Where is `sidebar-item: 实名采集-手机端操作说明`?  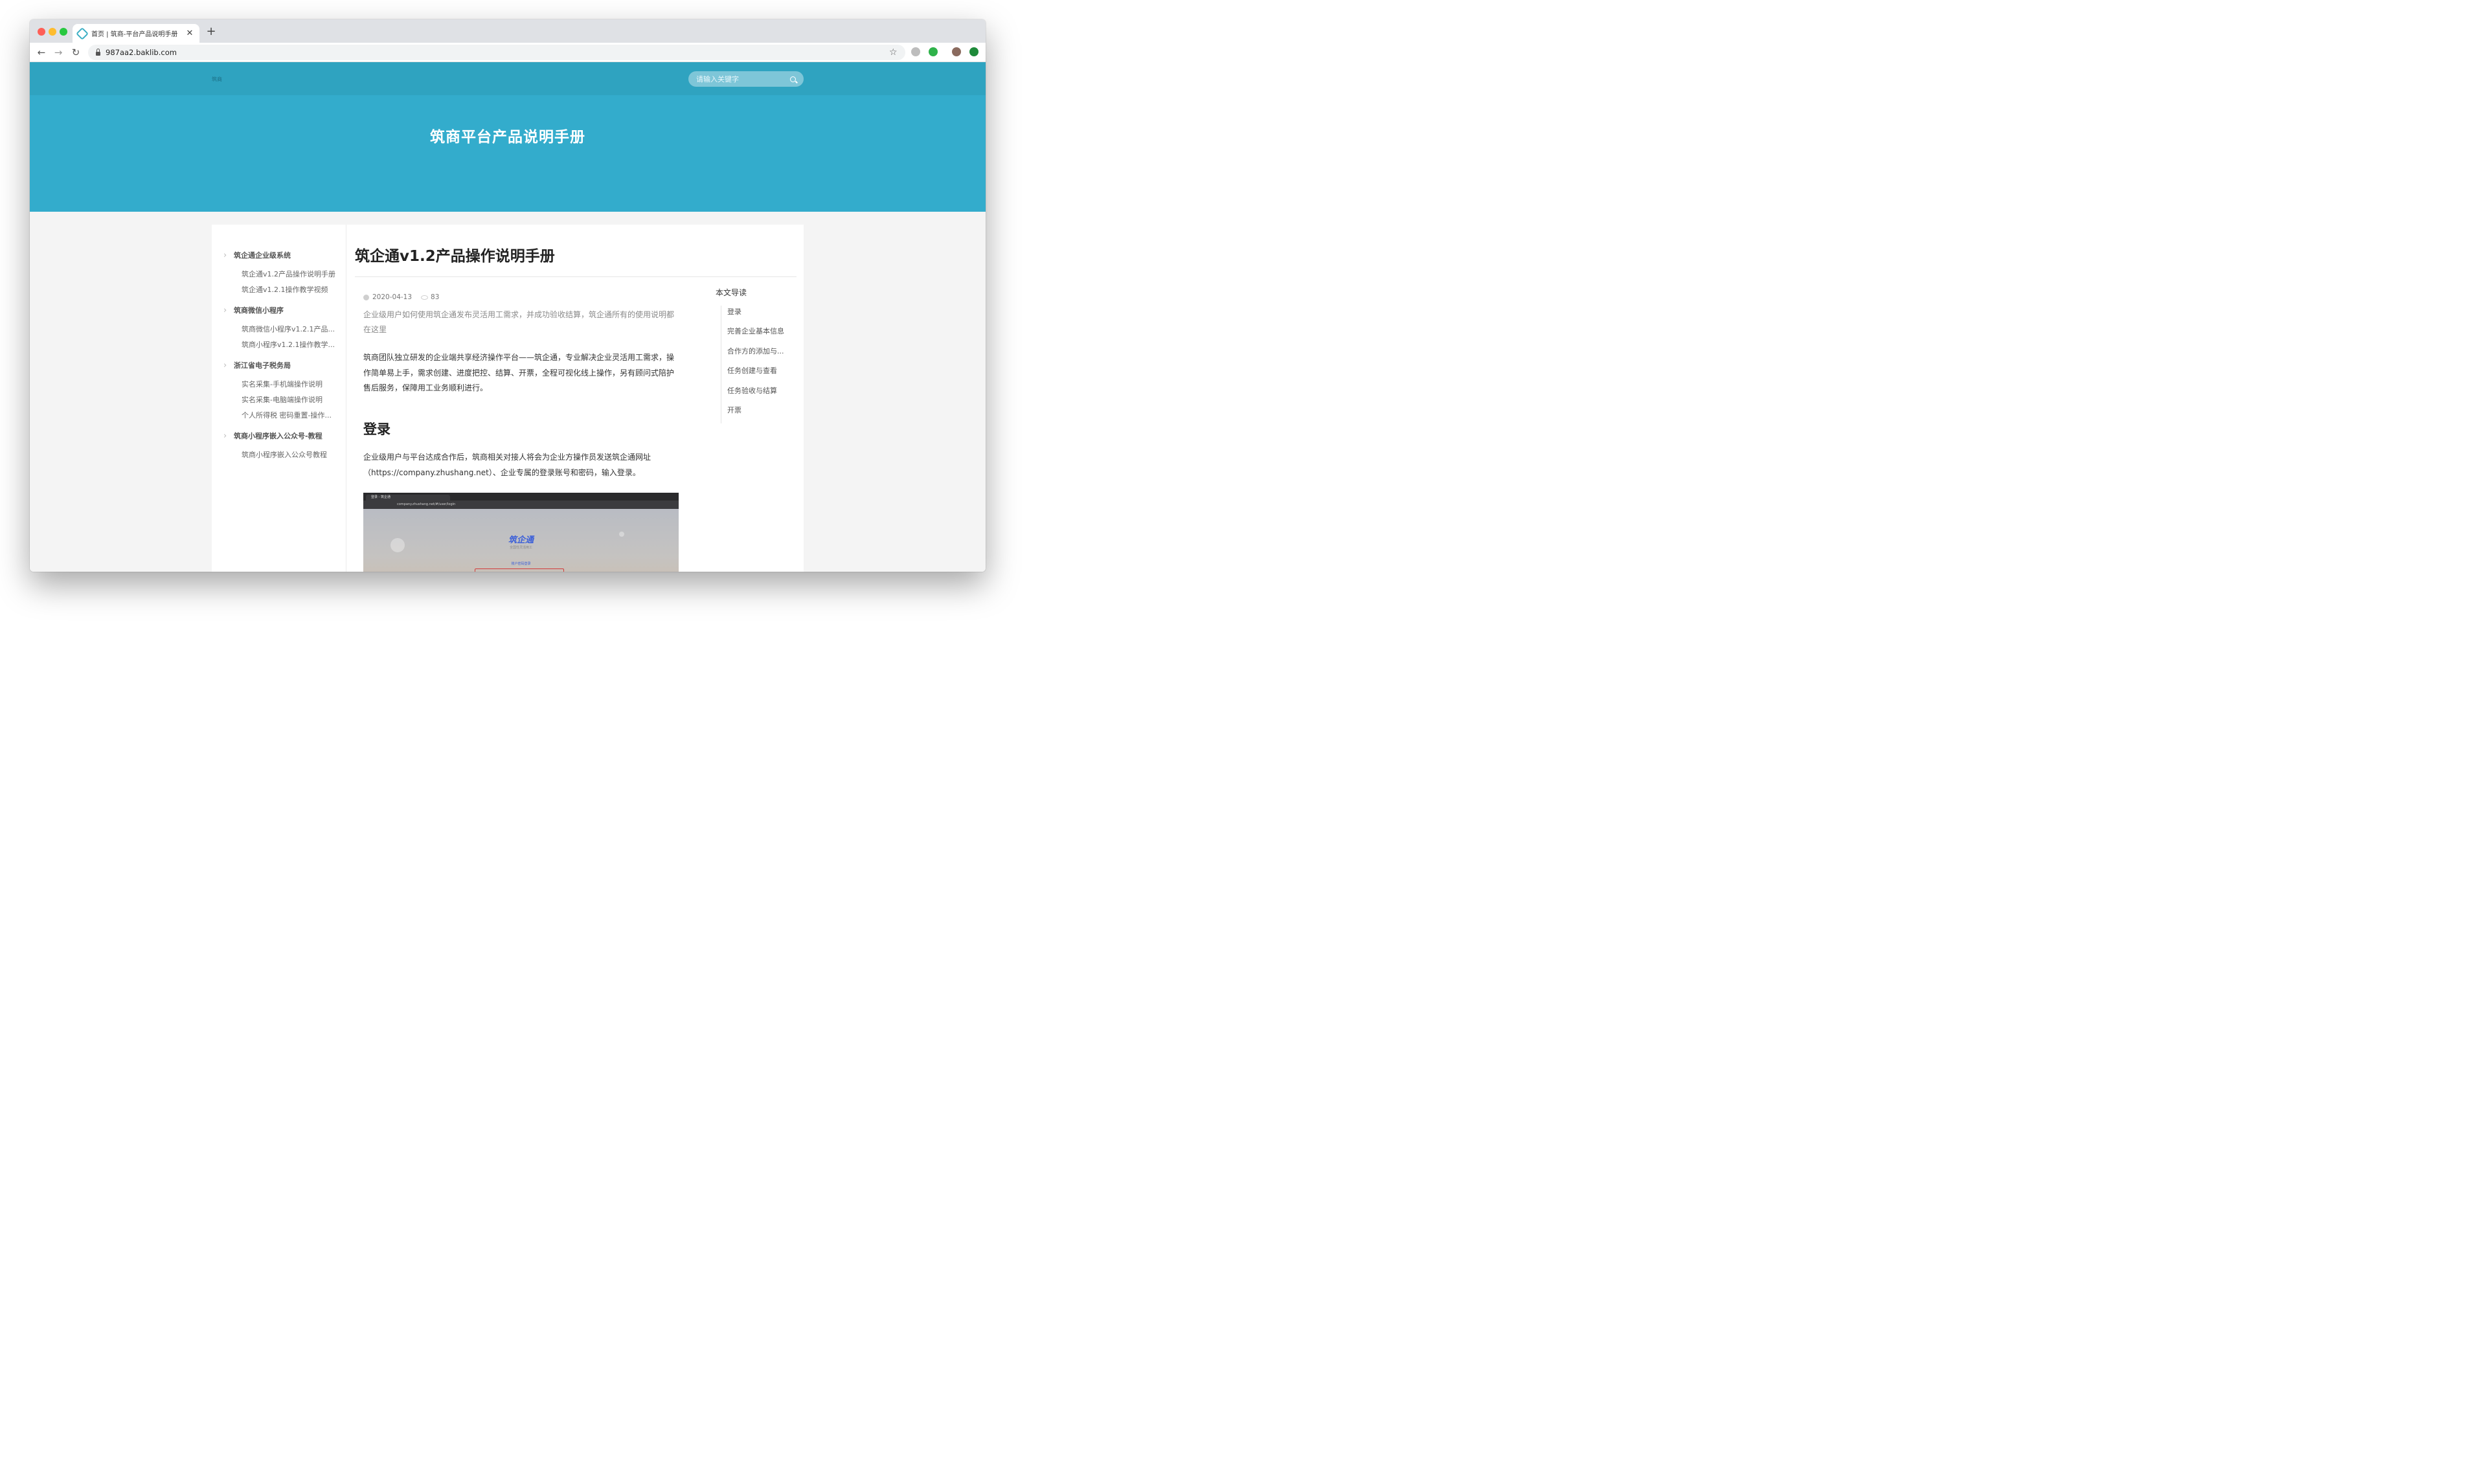
sidebar-item: 实名采集-手机端操作说明 is located at coordinates (278, 386).